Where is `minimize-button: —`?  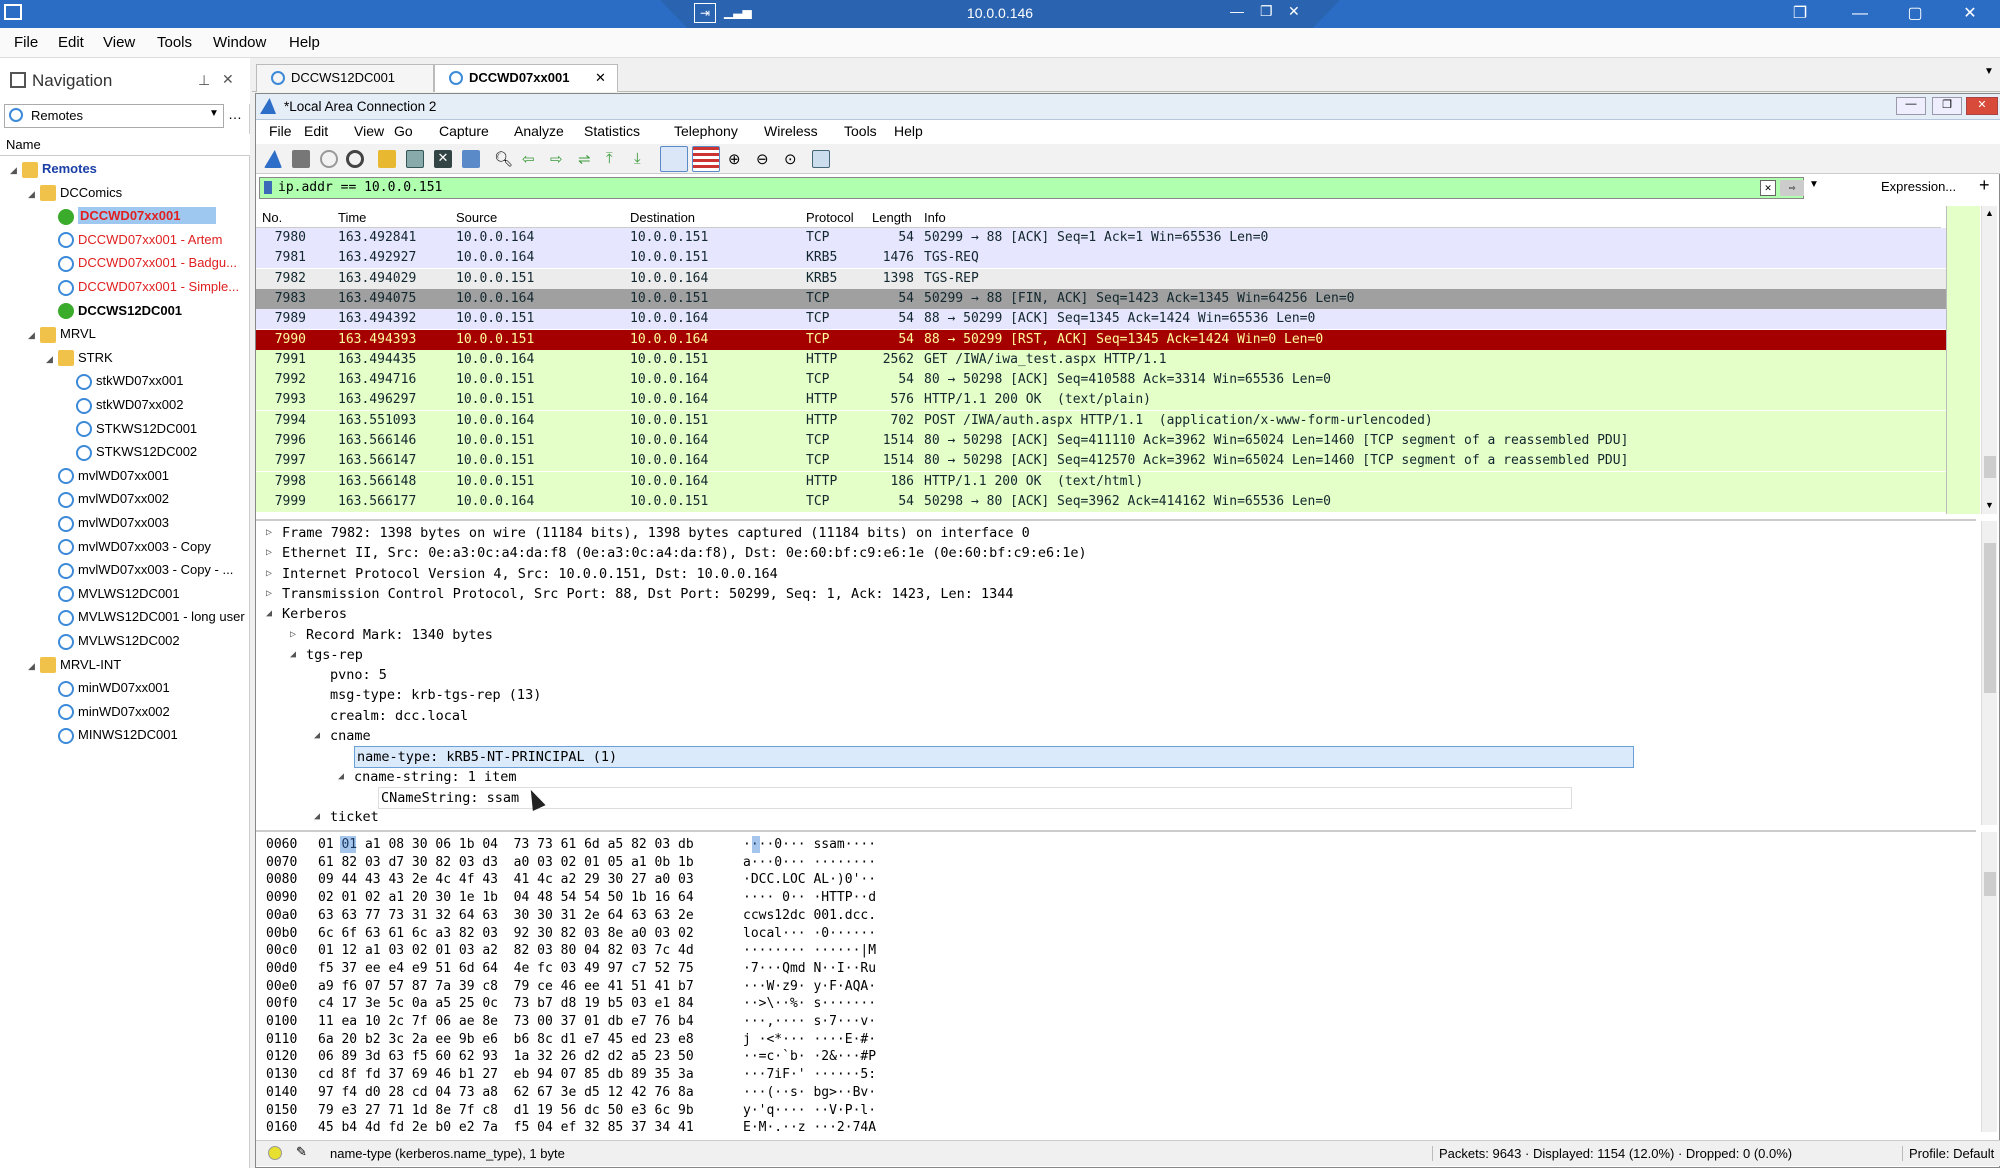
minimize-button: — is located at coordinates (1860, 14).